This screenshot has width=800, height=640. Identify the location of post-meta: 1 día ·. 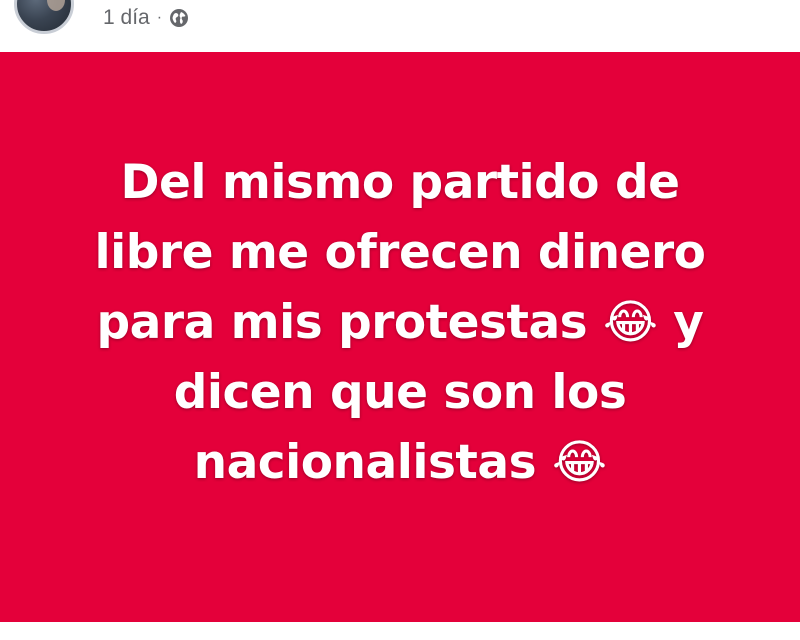
(146, 18).